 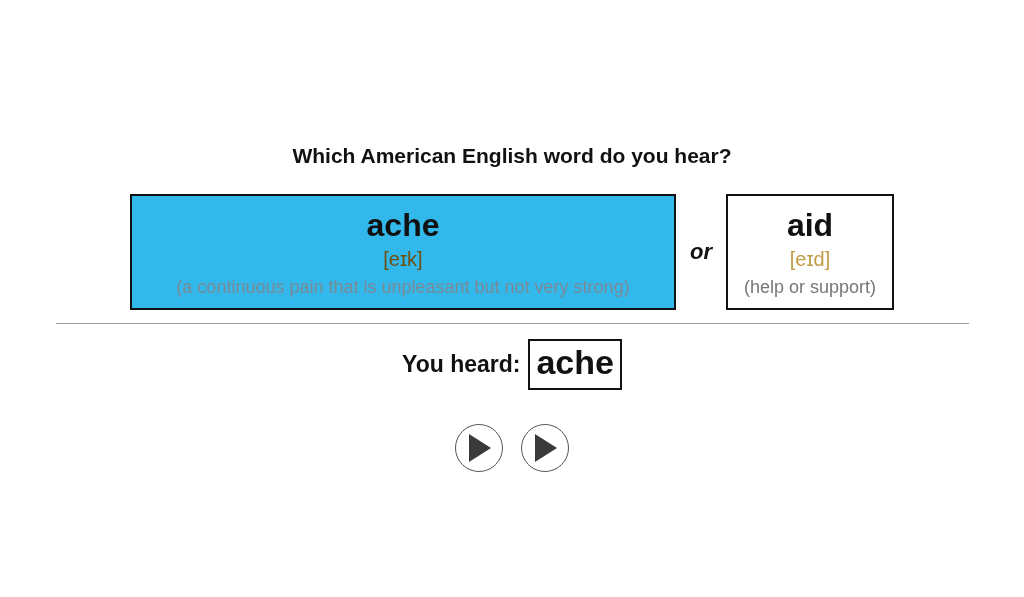 I want to click on phonetic-text: [eɪd], so click(x=810, y=259).